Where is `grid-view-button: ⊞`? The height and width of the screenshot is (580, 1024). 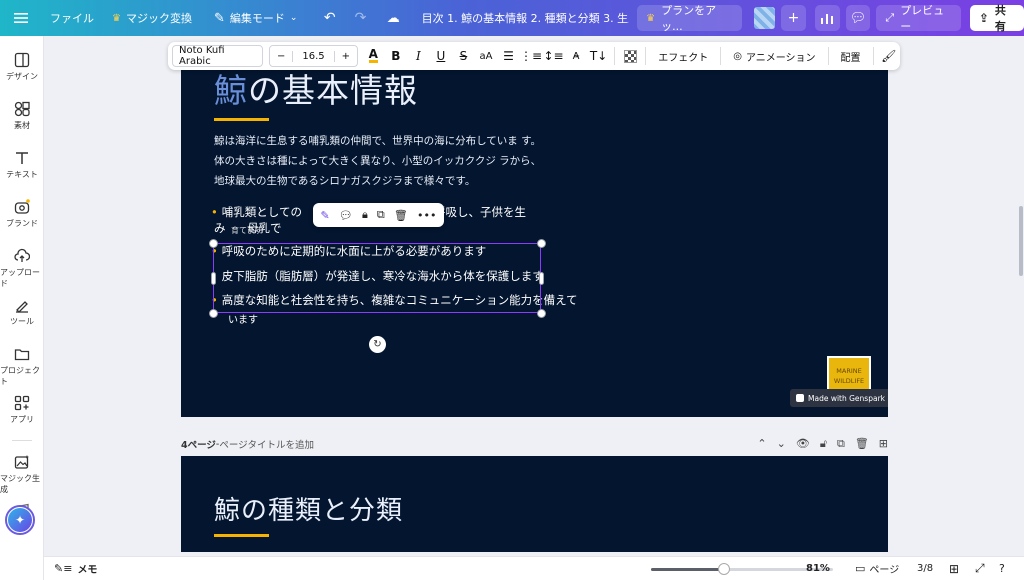
grid-view-button: ⊞ is located at coordinates (954, 569).